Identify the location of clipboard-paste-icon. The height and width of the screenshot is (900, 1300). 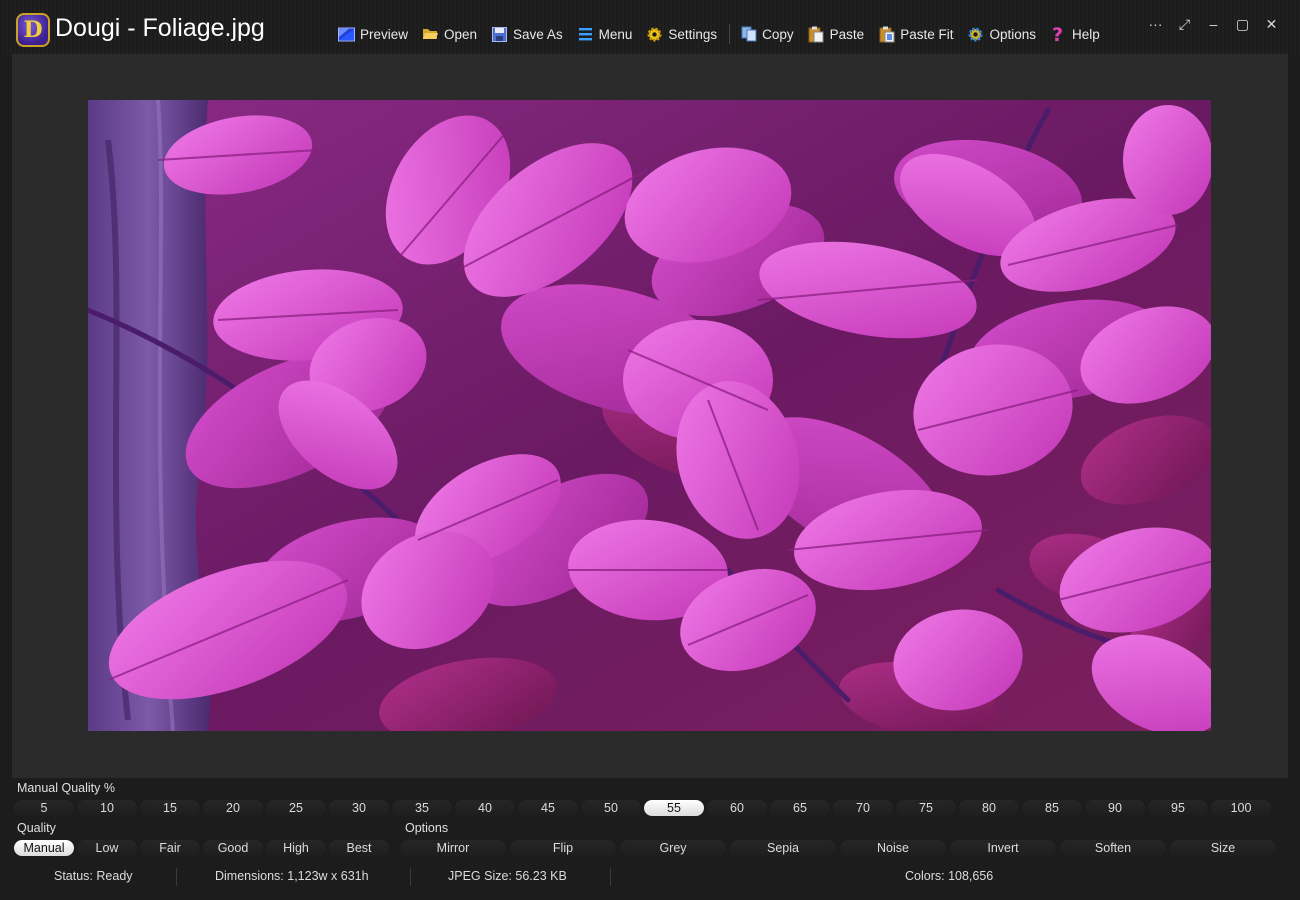
(816, 34).